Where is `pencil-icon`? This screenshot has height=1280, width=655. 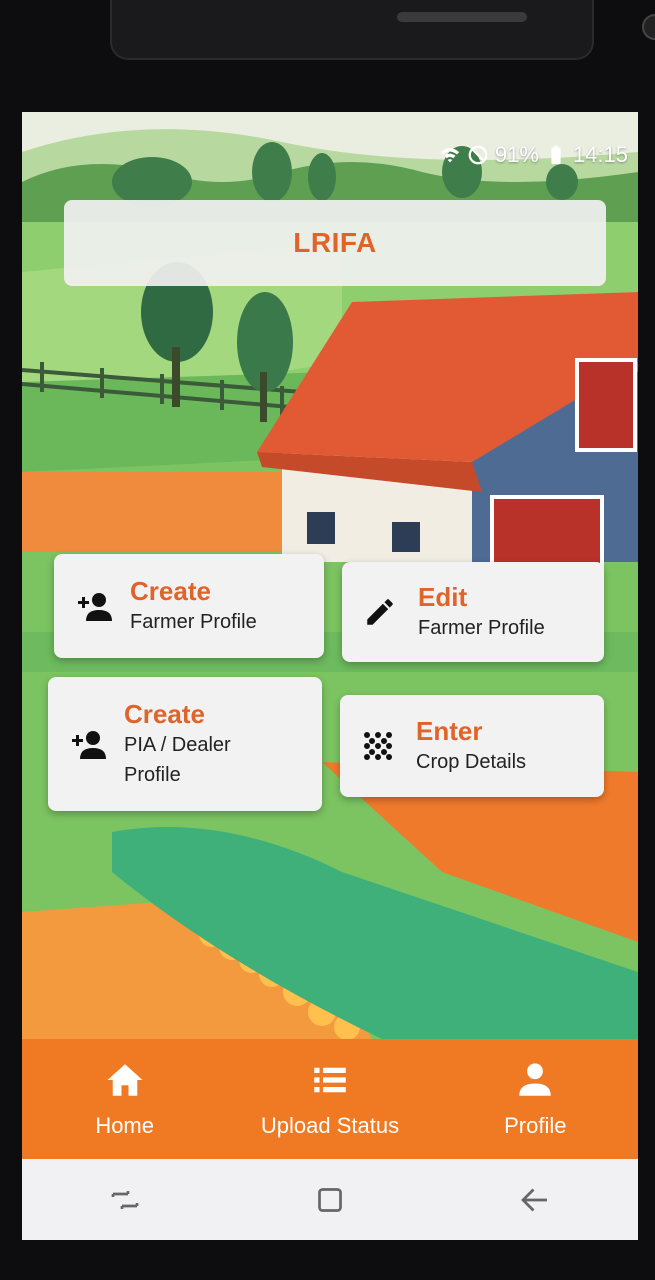 pencil-icon is located at coordinates (380, 612).